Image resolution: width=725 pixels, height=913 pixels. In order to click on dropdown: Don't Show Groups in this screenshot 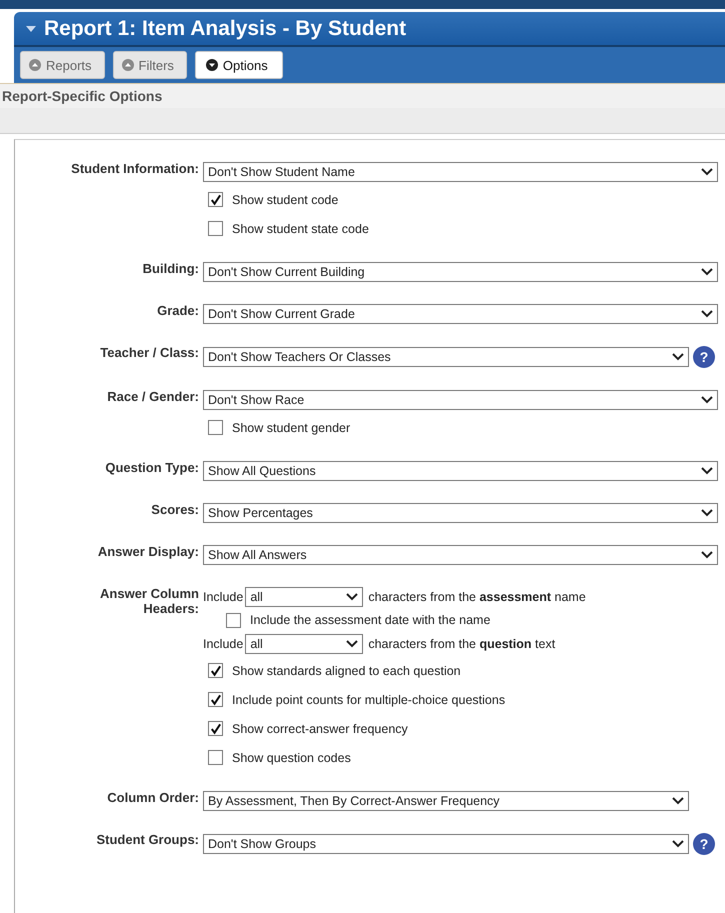, I will do `click(446, 844)`.